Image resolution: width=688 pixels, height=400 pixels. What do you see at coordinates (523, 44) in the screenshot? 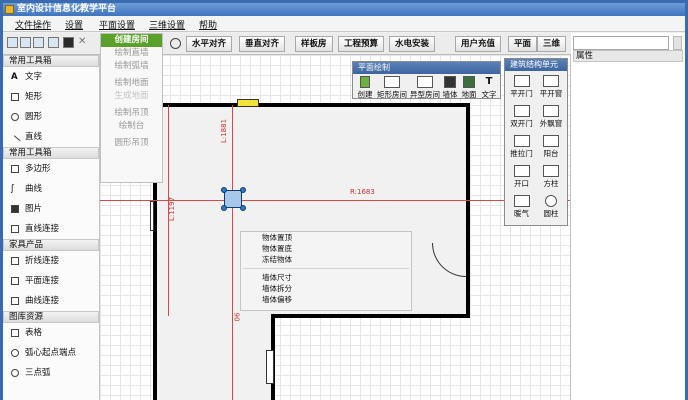
I see `plane-view-button: 平面` at bounding box center [523, 44].